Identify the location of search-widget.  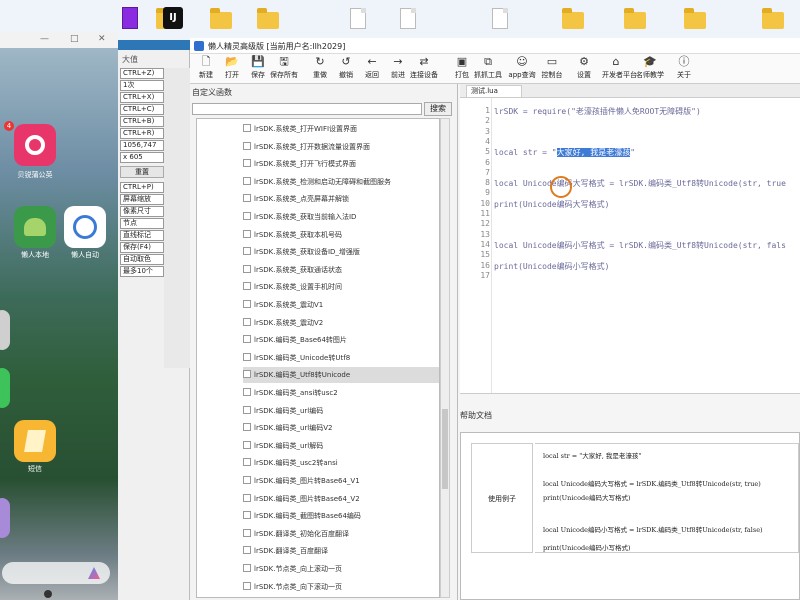
(56, 573).